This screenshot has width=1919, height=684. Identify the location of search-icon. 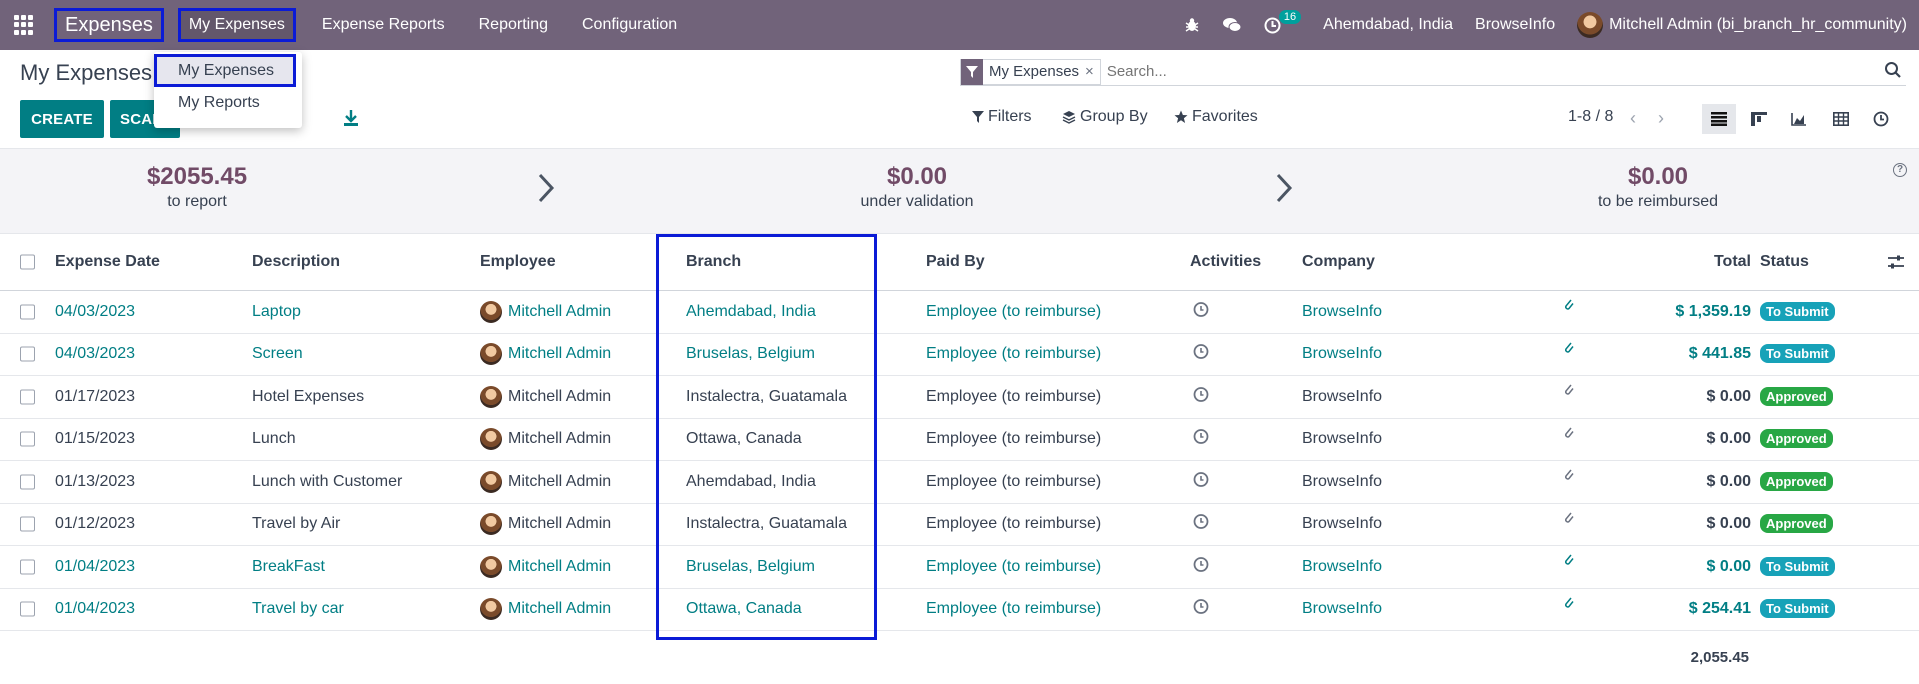
(1893, 70).